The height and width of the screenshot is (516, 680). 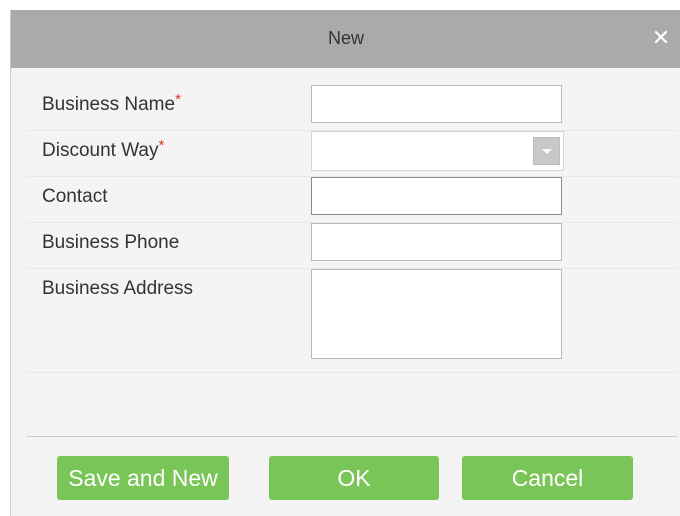 I want to click on discount-way-row: Discount Way*, so click(x=352, y=153).